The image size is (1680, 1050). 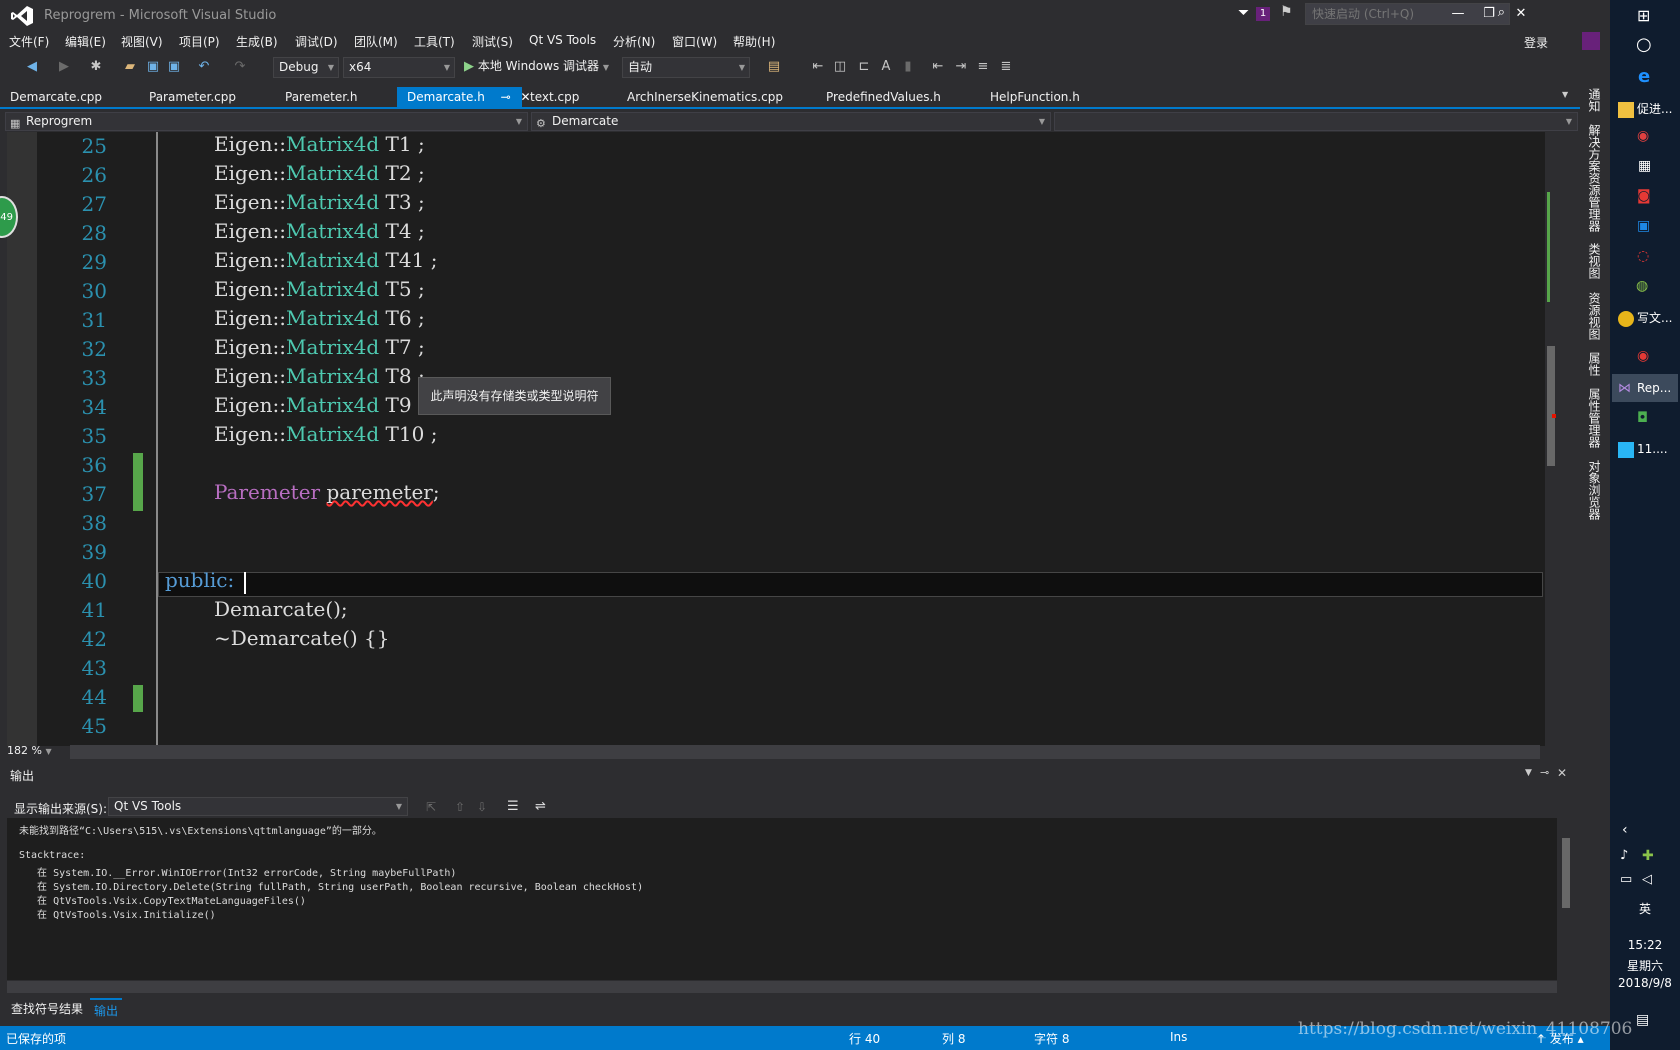 I want to click on step-icon: ⇤, so click(x=818, y=67).